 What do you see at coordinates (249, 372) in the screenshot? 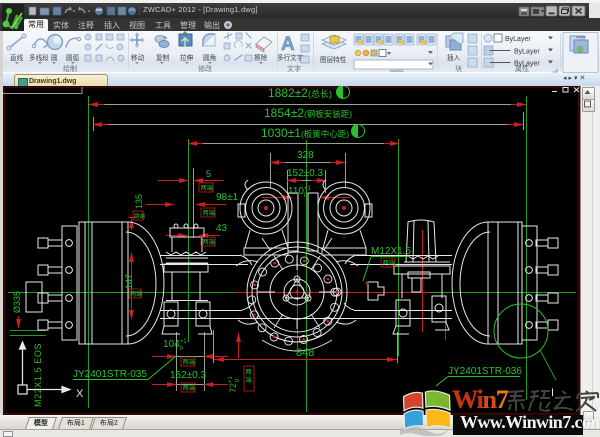
I see `svg-text: 两` at bounding box center [249, 372].